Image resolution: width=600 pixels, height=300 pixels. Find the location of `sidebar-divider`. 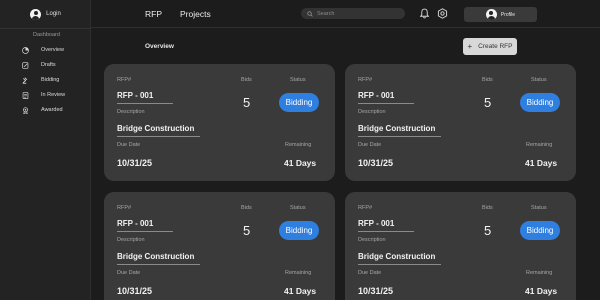

sidebar-divider is located at coordinates (45, 28).